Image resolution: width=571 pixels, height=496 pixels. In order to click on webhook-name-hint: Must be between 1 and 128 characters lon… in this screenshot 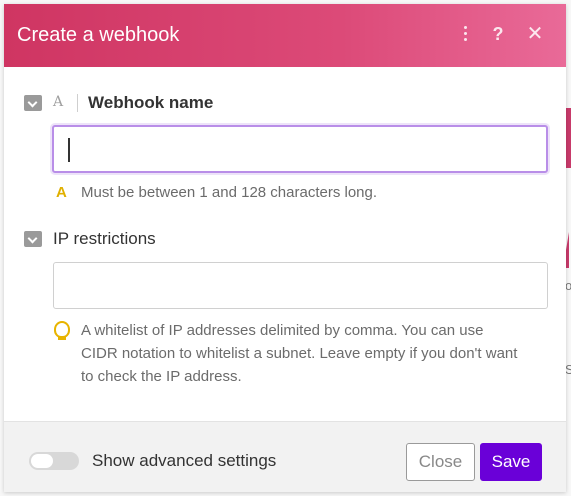, I will do `click(229, 192)`.